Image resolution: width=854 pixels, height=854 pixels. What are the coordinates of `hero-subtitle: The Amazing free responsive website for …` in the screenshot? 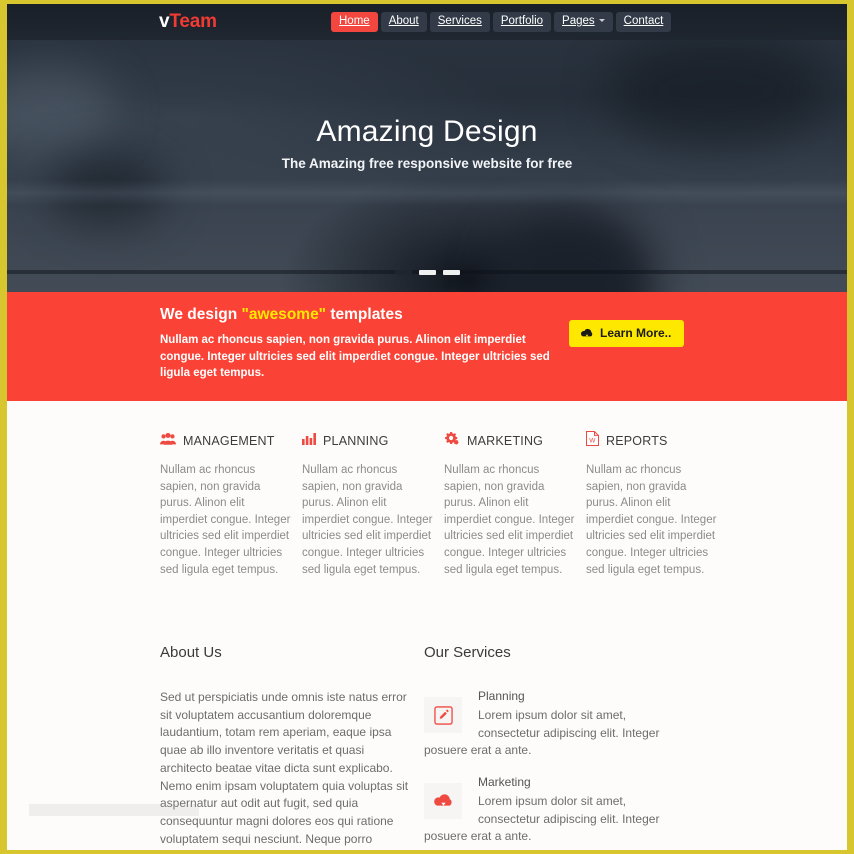 It's located at (427, 163).